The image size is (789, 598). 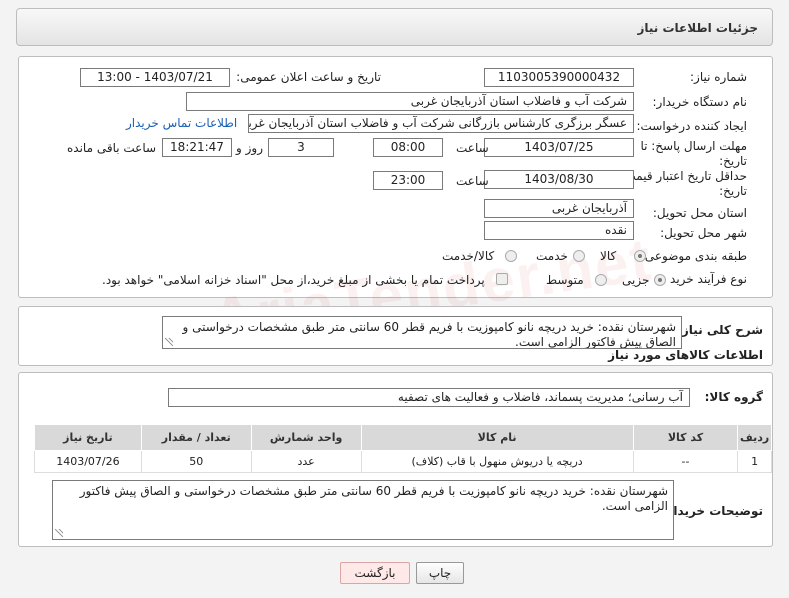 What do you see at coordinates (306, 437) in the screenshot?
I see `col-unit: واحد شمارش` at bounding box center [306, 437].